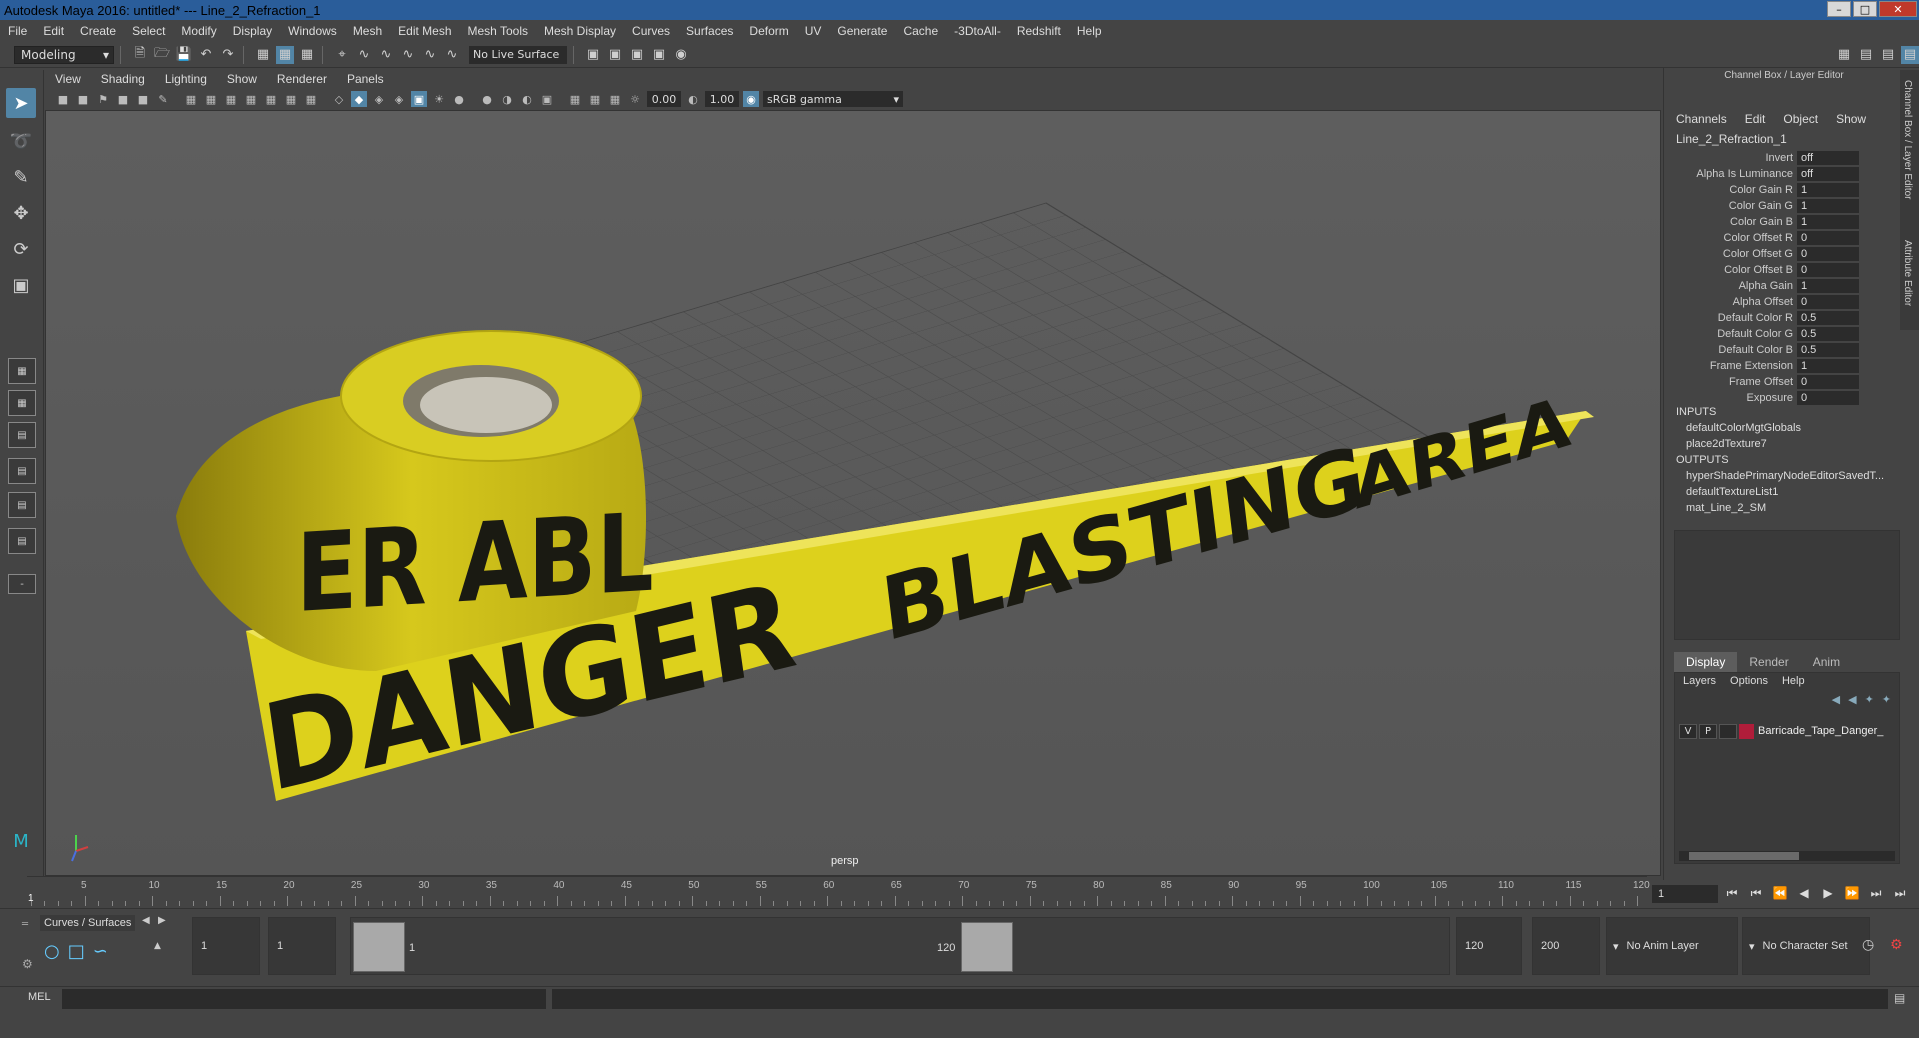 The width and height of the screenshot is (1919, 1038). Describe the element at coordinates (615, 99) in the screenshot. I see `xray-components-icon: ▦` at that location.